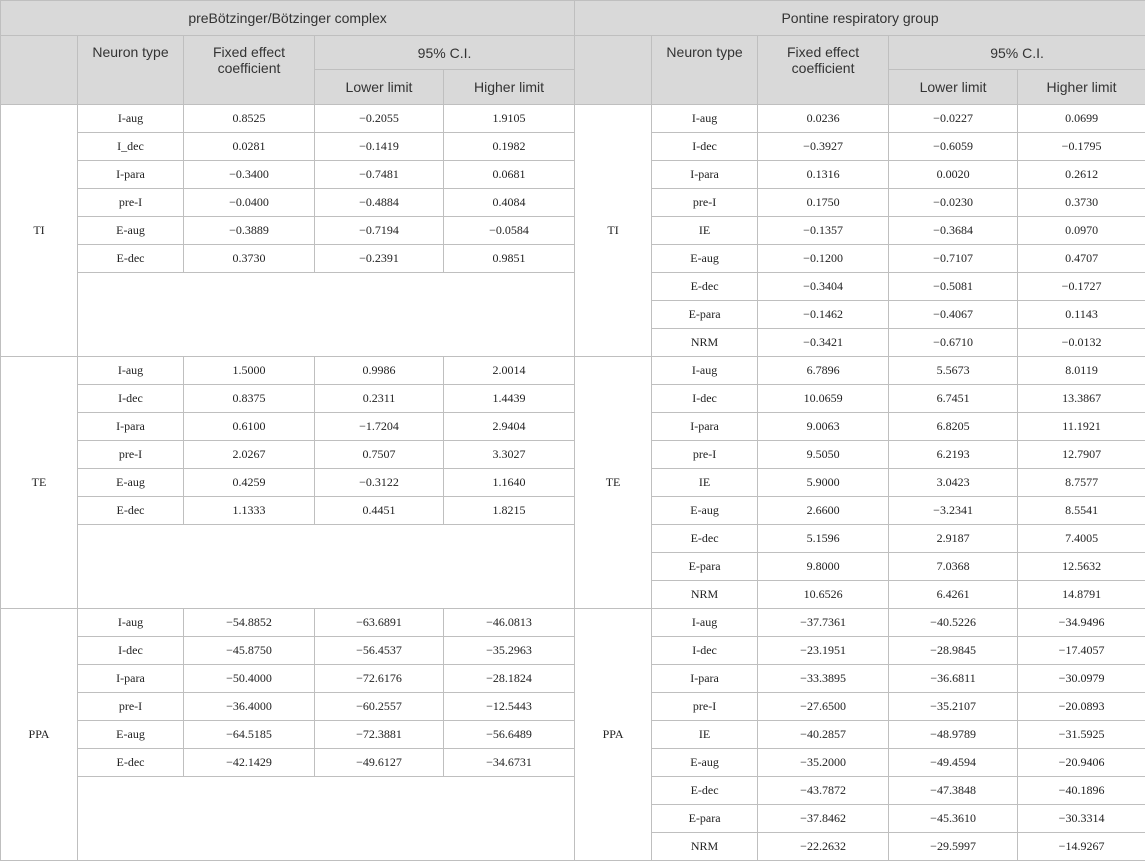  Describe the element at coordinates (249, 510) in the screenshot. I see `left-fixed-effect-cell: 1.1333` at that location.